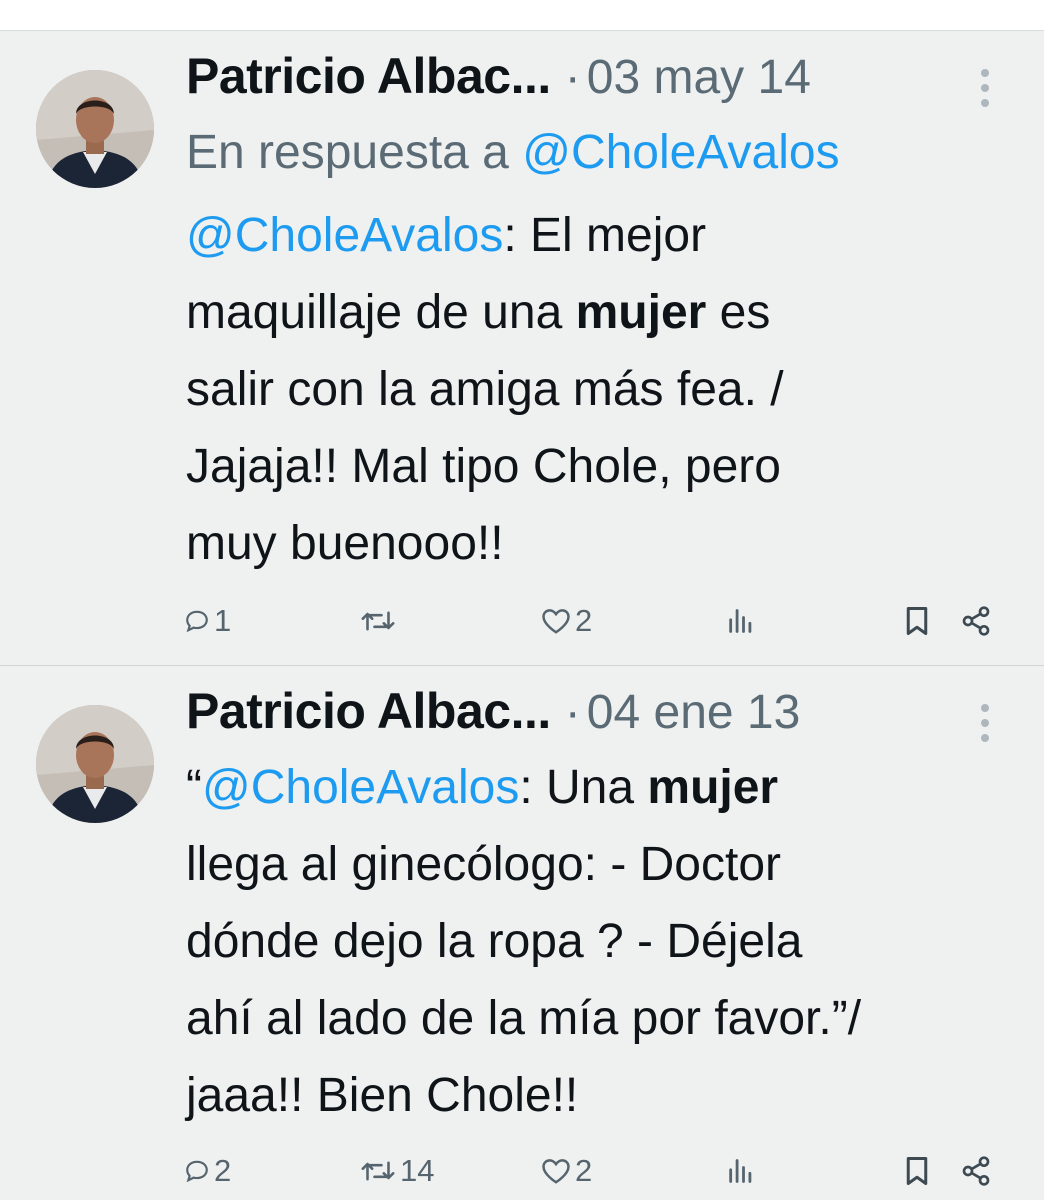 Image resolution: width=1044 pixels, height=1200 pixels. Describe the element at coordinates (223, 620) in the screenshot. I see `reply-count: 1` at that location.